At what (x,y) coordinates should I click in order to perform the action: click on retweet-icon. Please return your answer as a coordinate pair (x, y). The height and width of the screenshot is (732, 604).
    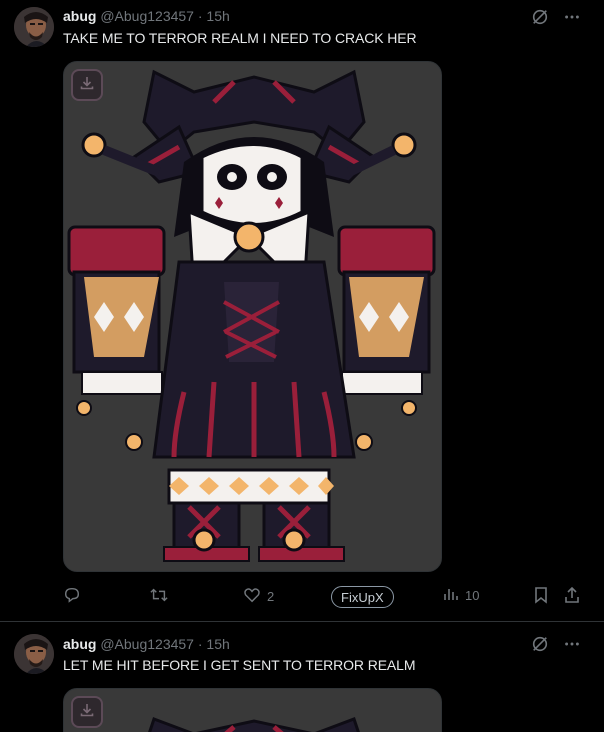
    Looking at the image, I should click on (159, 596).